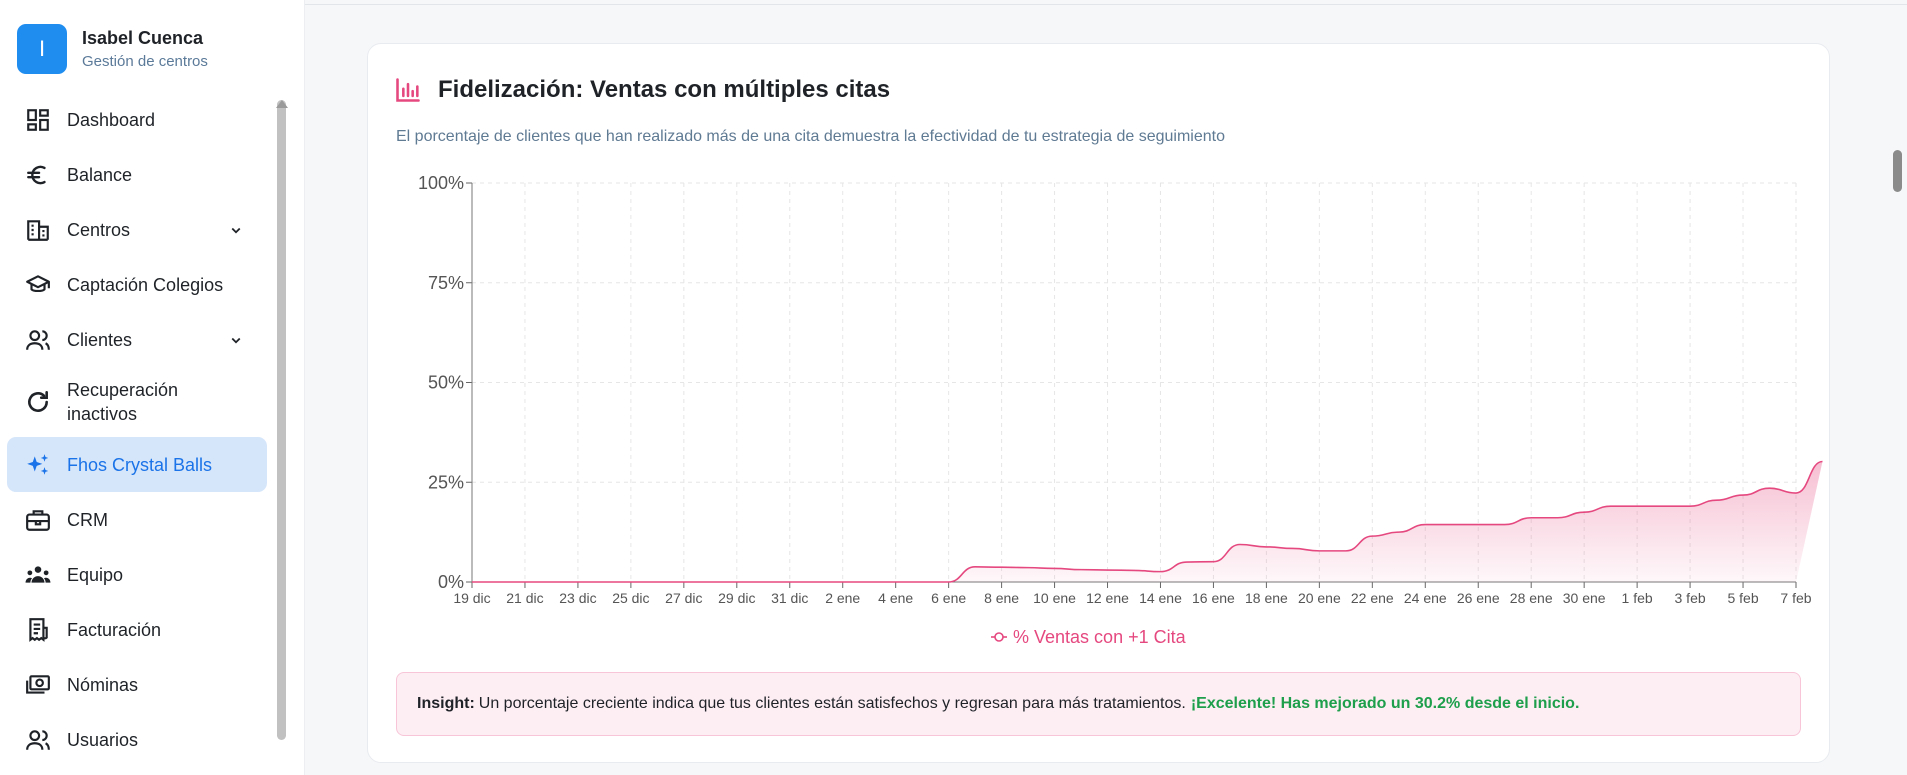 The image size is (1907, 775). I want to click on x-tick-label: 23 dic, so click(577, 598).